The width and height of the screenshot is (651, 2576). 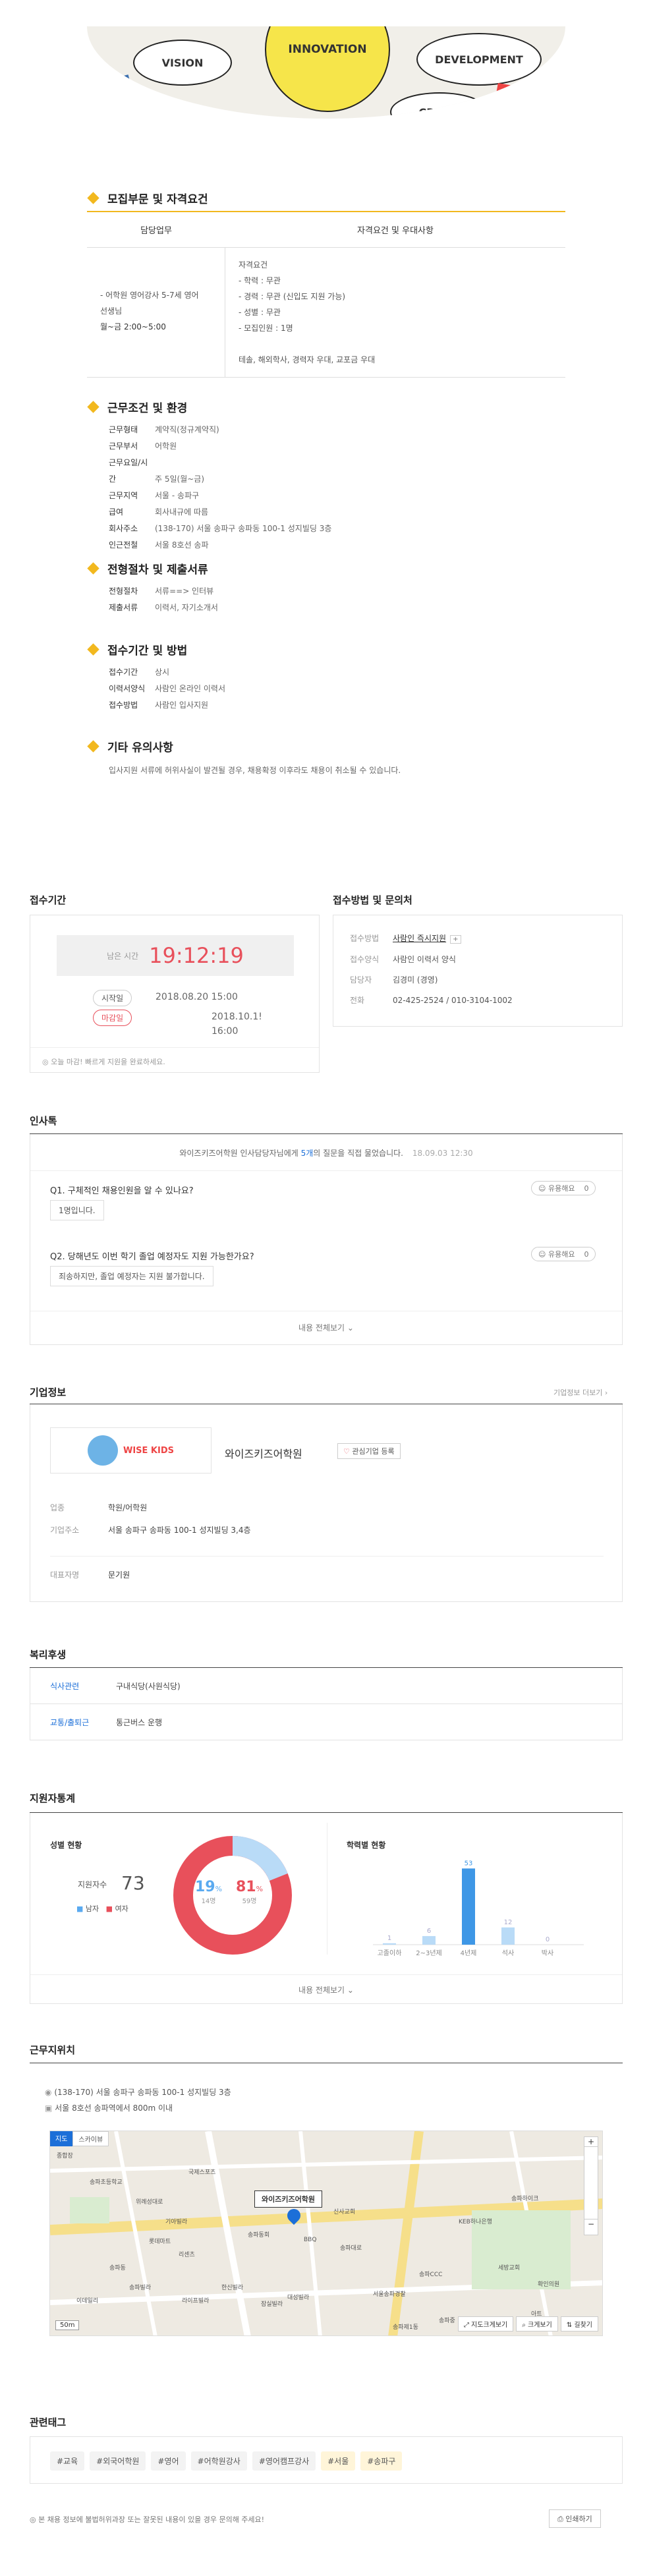 What do you see at coordinates (381, 2461) in the screenshot?
I see `tag: #송파구` at bounding box center [381, 2461].